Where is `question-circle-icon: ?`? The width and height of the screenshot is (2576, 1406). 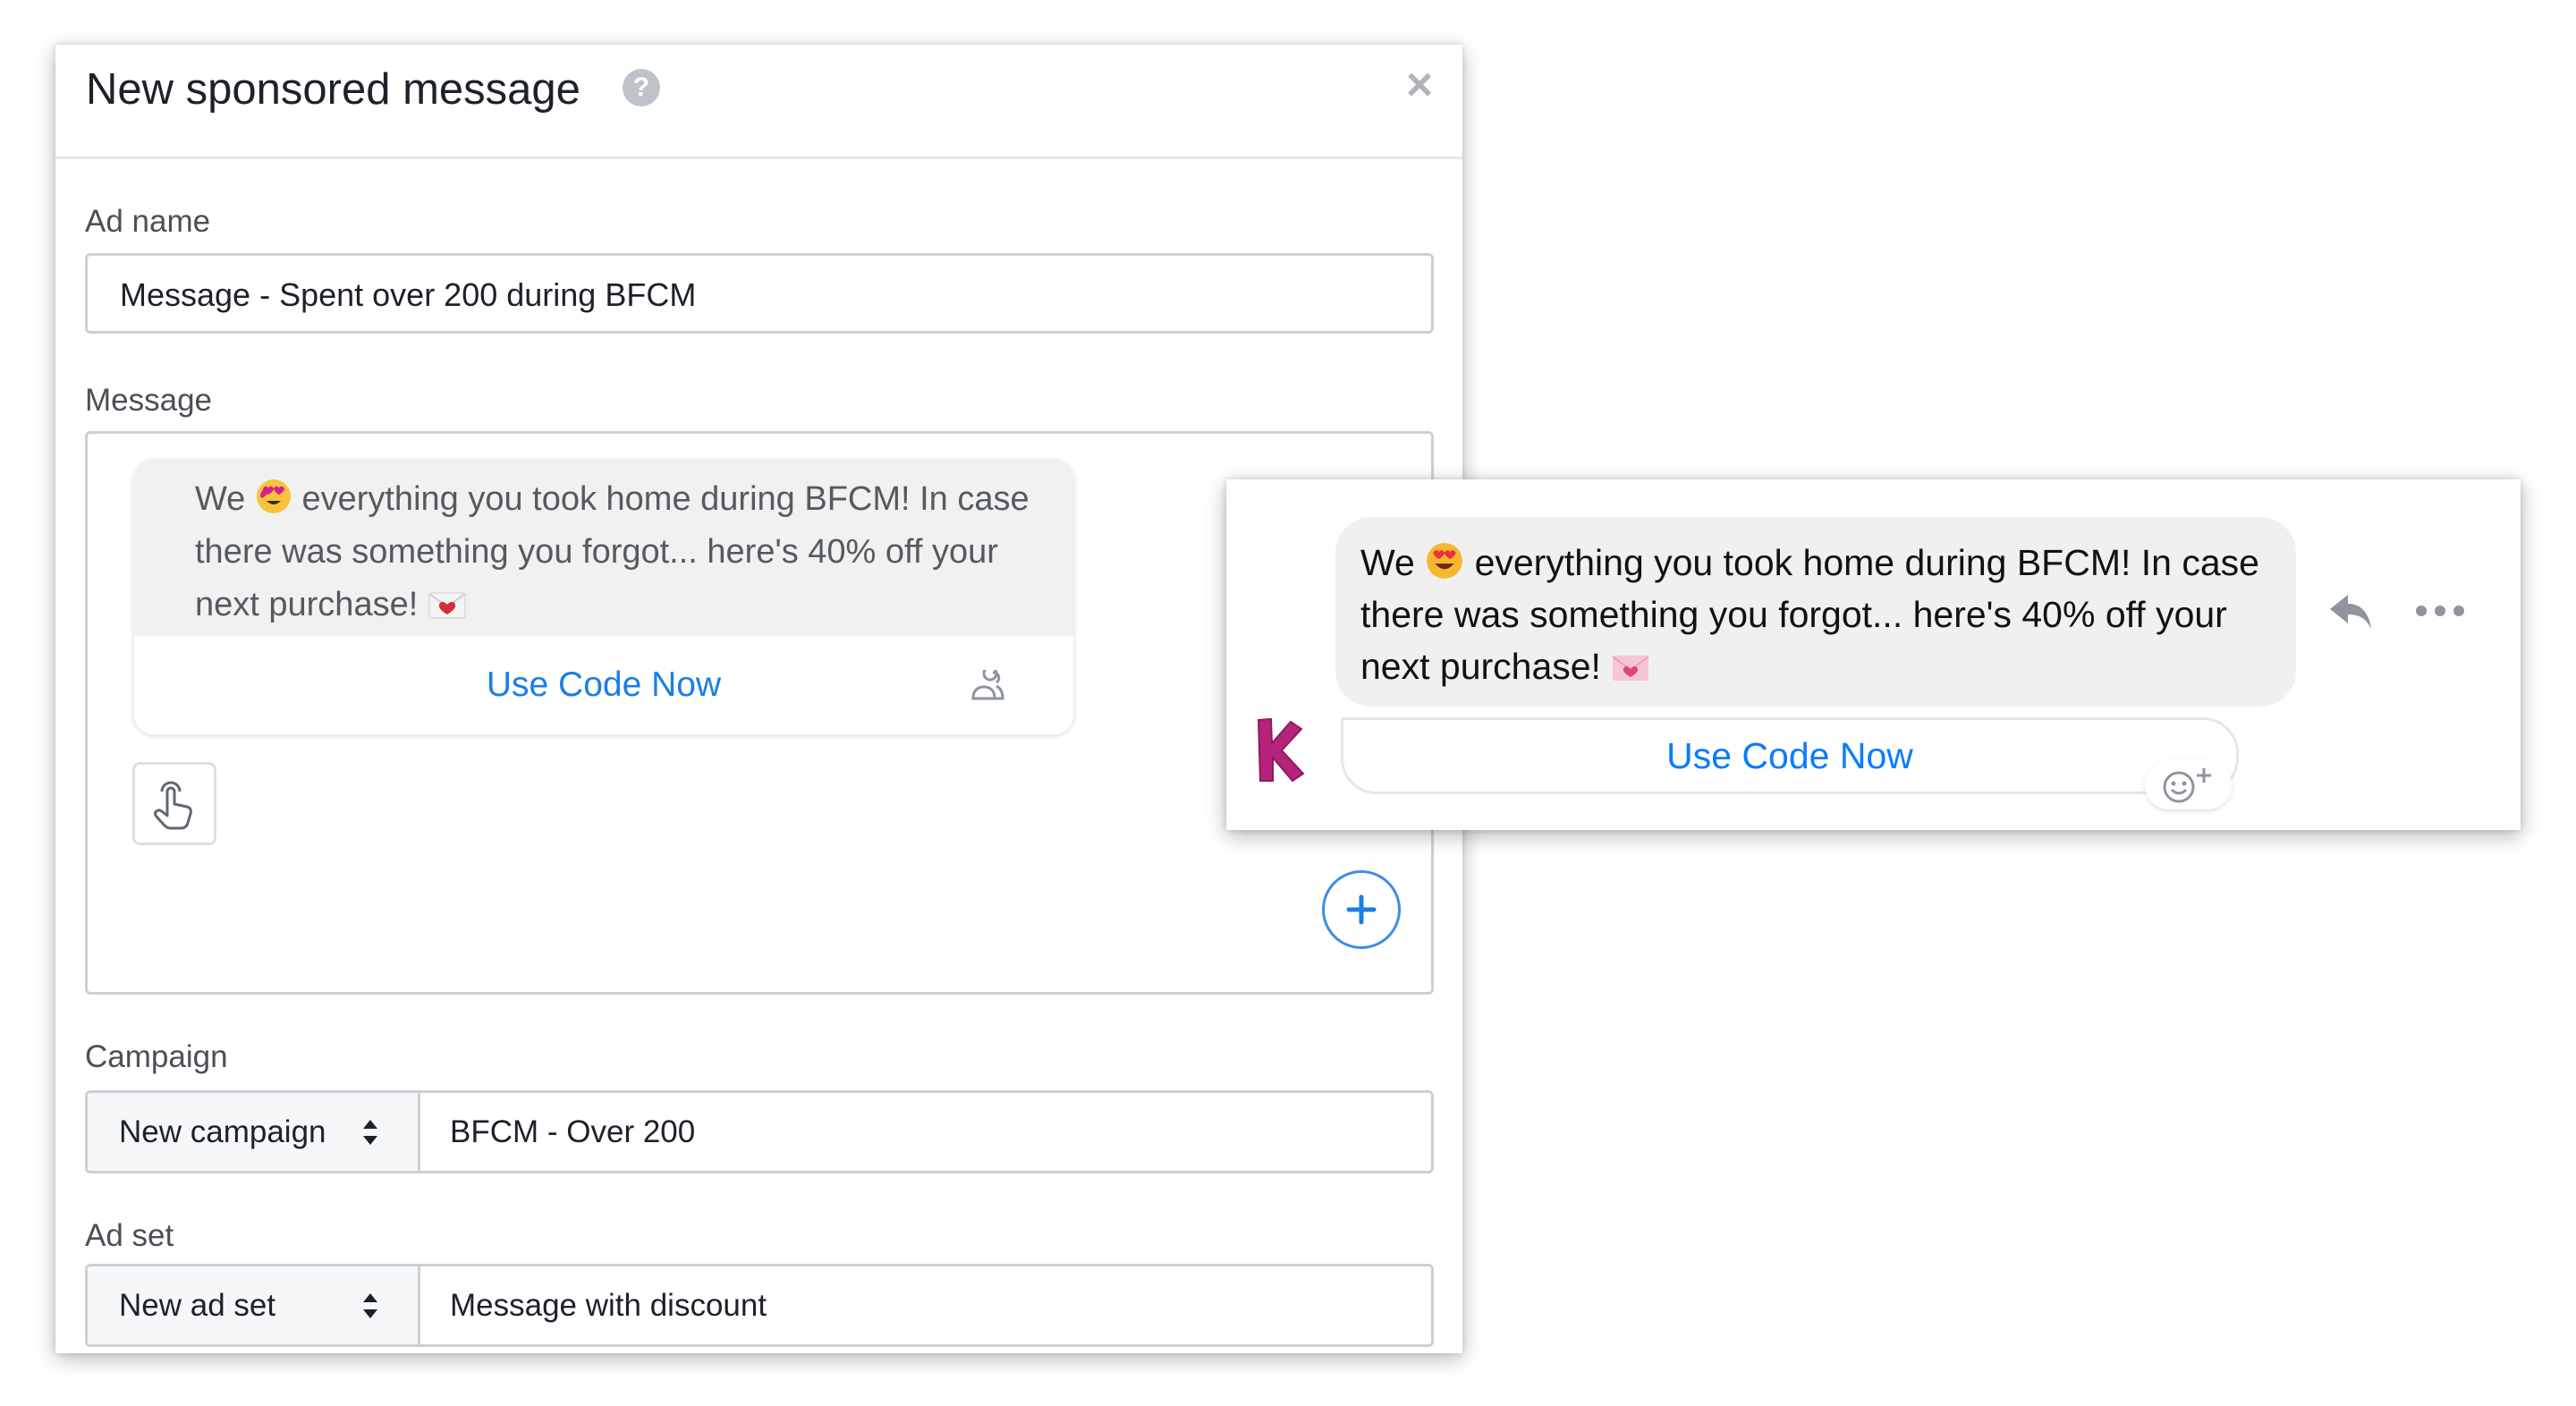
question-circle-icon: ? is located at coordinates (641, 87).